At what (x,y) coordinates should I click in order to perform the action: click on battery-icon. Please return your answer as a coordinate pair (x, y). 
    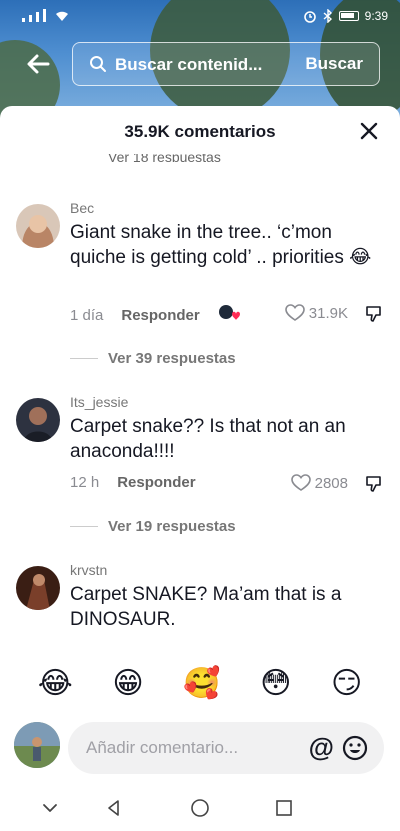
    Looking at the image, I should click on (348, 16).